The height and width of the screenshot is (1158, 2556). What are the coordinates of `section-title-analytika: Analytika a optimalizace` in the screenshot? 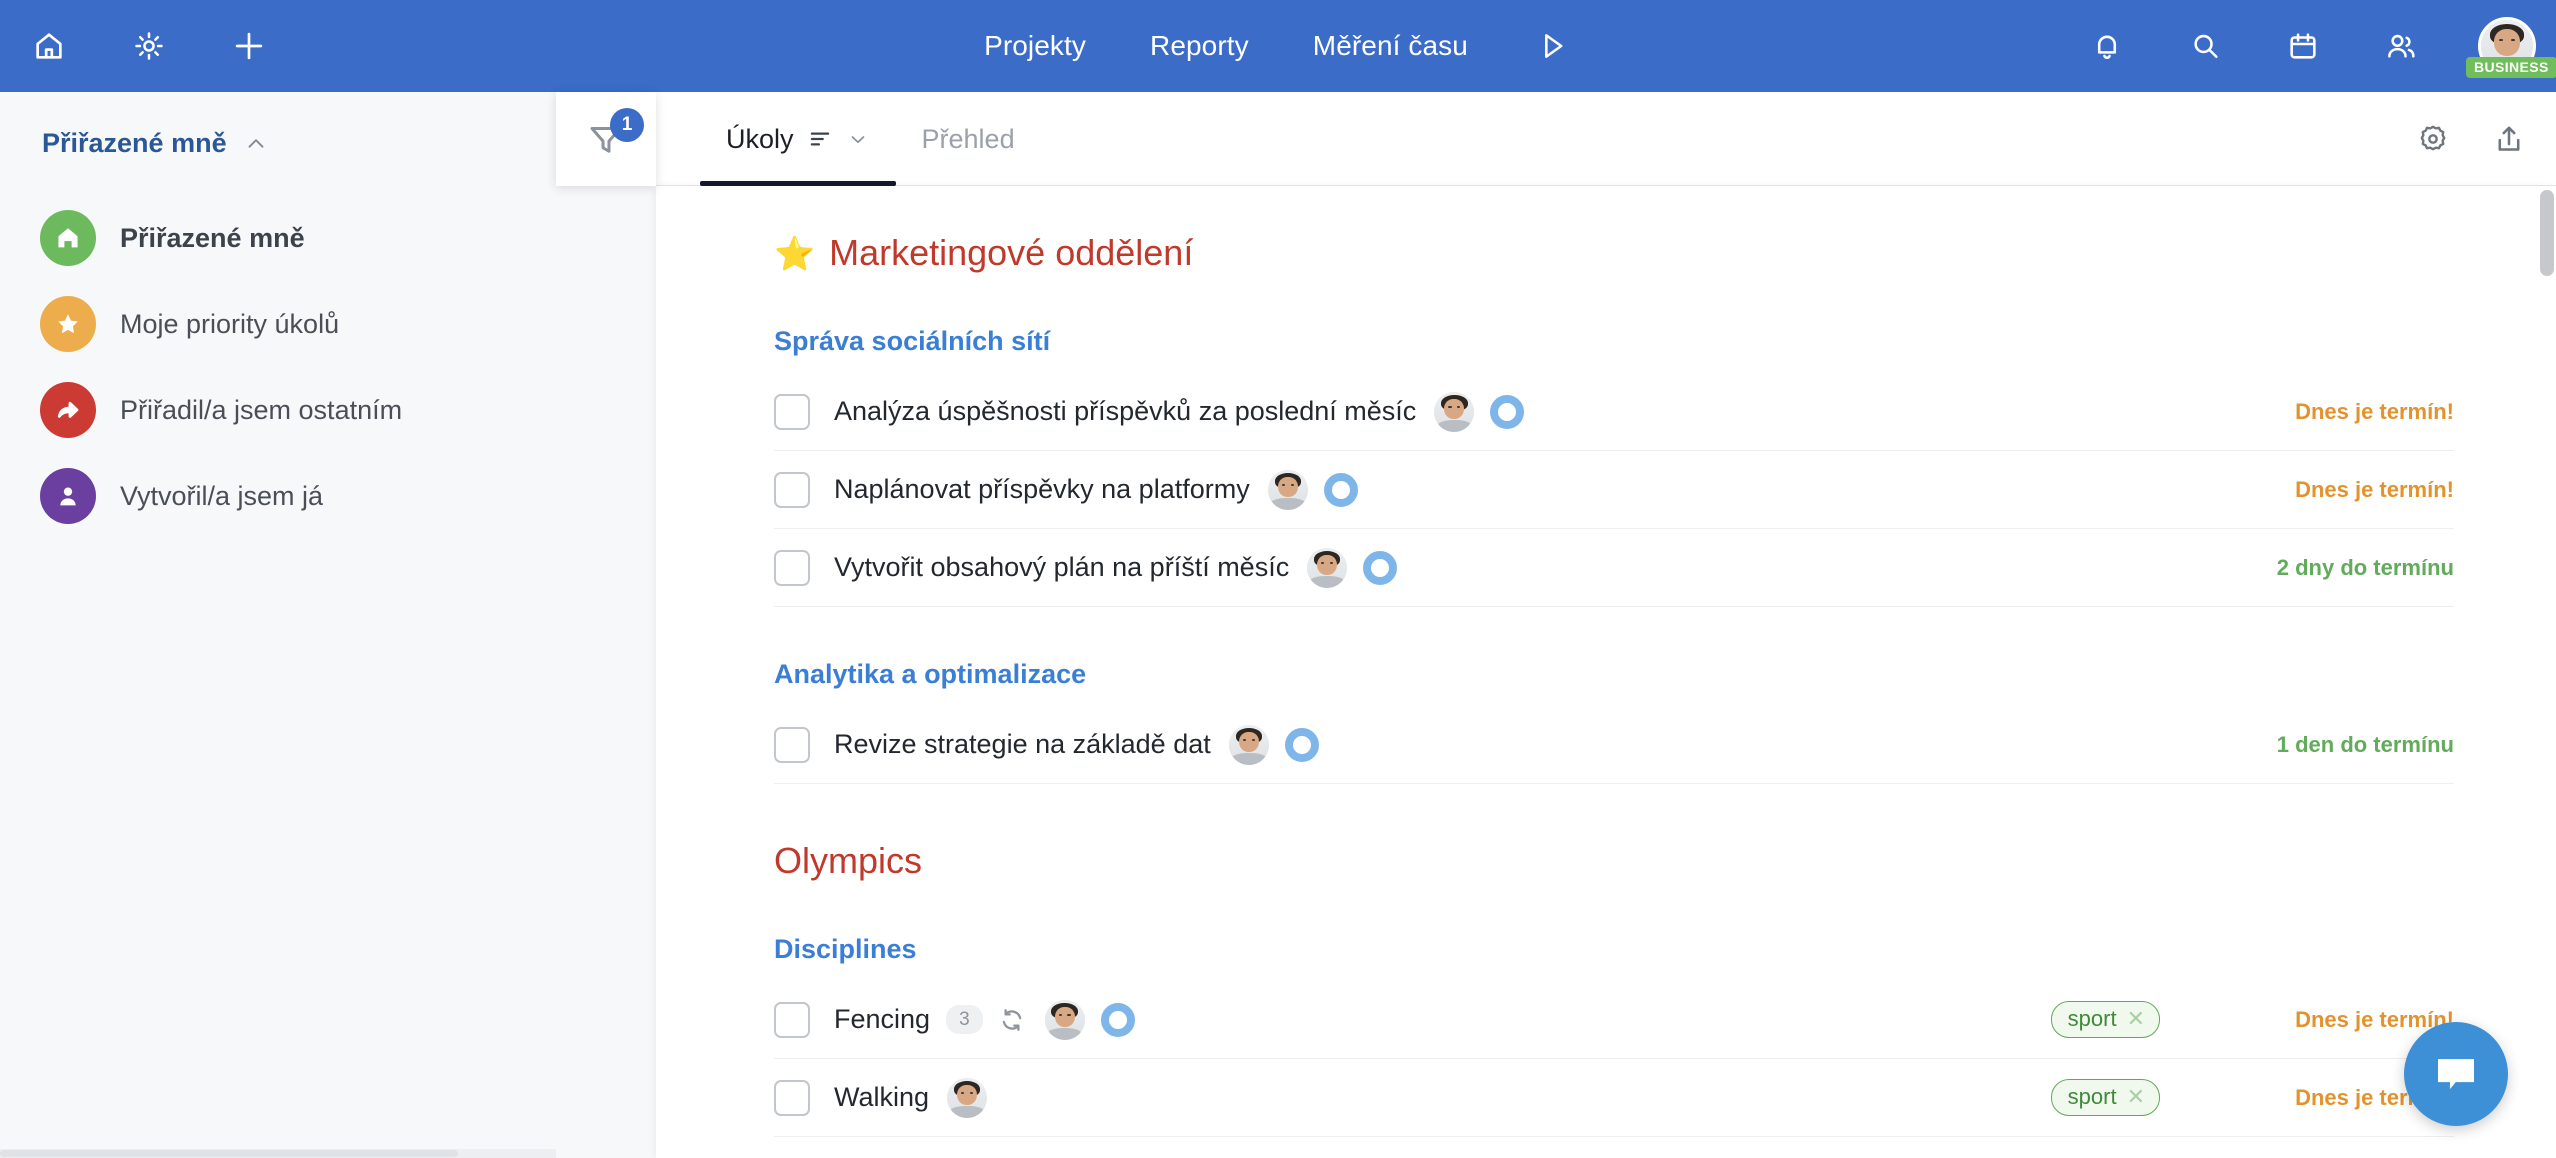 It's located at (1606, 648).